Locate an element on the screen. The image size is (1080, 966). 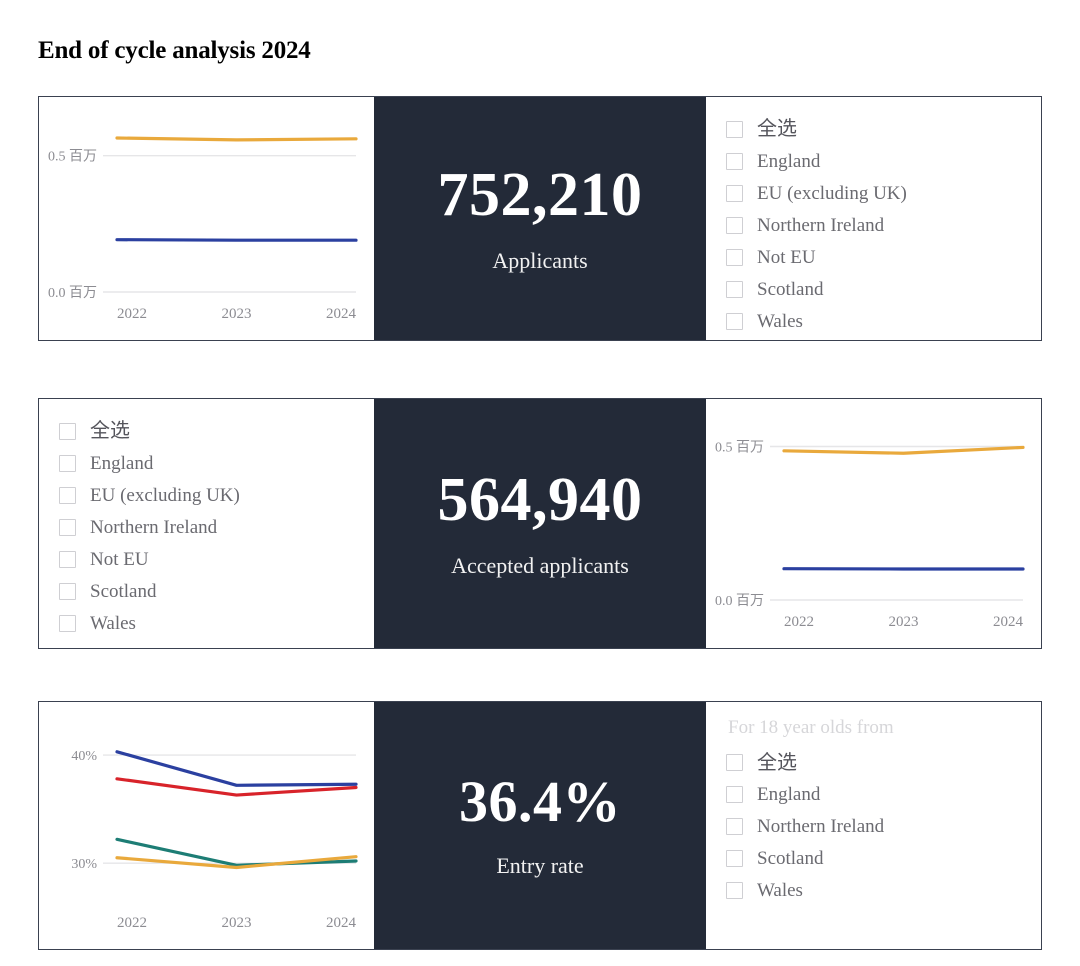
stat-value: 564,940 is located at coordinates (540, 499).